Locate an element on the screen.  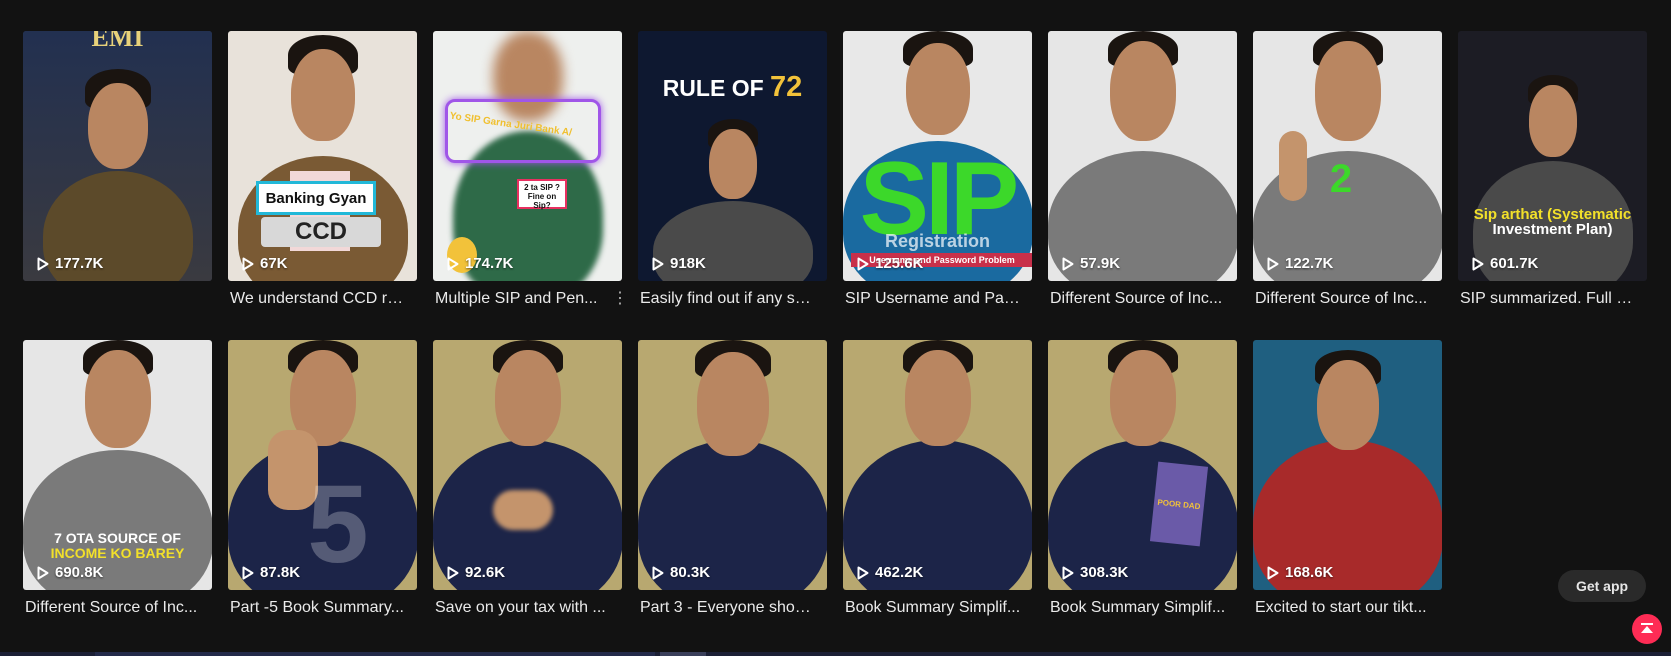
video-thumbnail: POOR DAD 308.3K is located at coordinates (1142, 465).